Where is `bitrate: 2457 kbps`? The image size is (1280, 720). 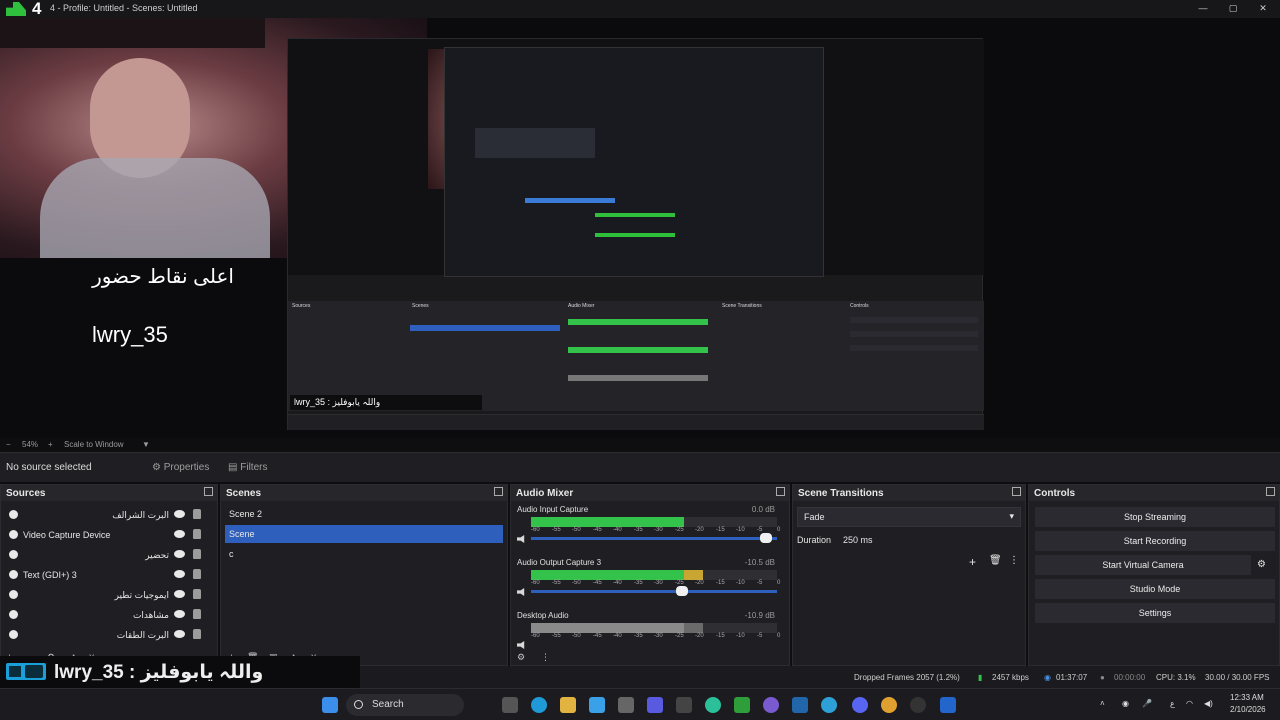
bitrate: 2457 kbps is located at coordinates (1010, 677).